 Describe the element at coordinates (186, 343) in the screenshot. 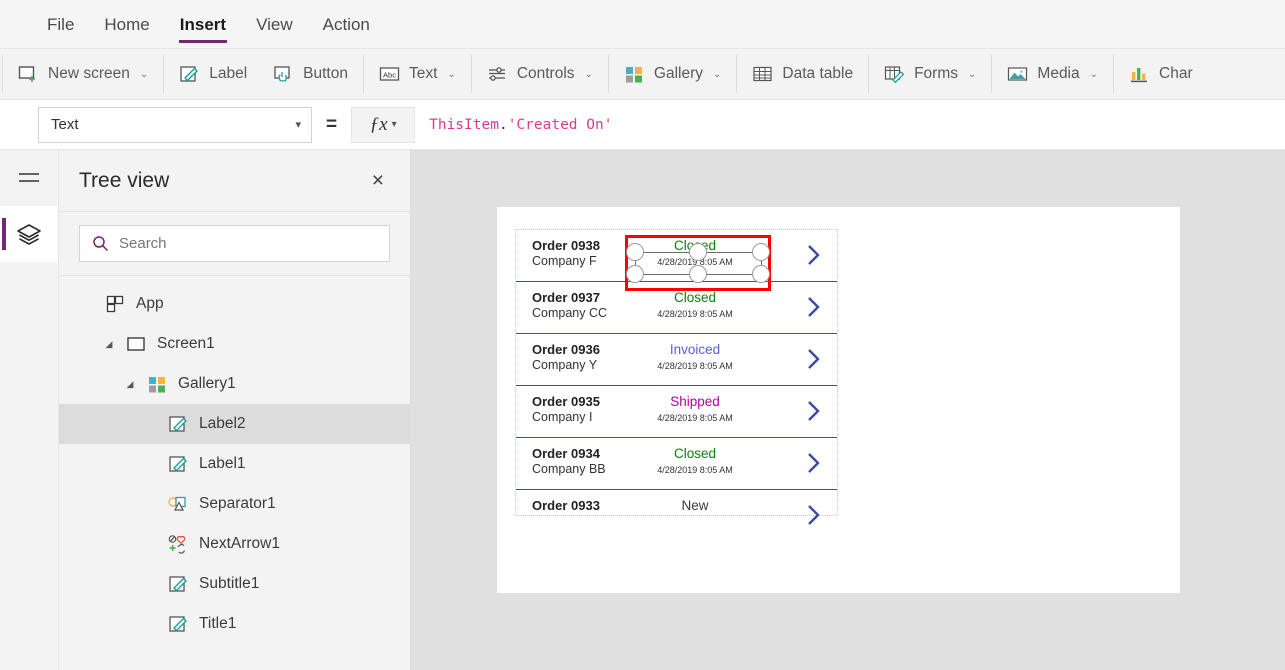

I see `tree-item-label: Screen1` at that location.